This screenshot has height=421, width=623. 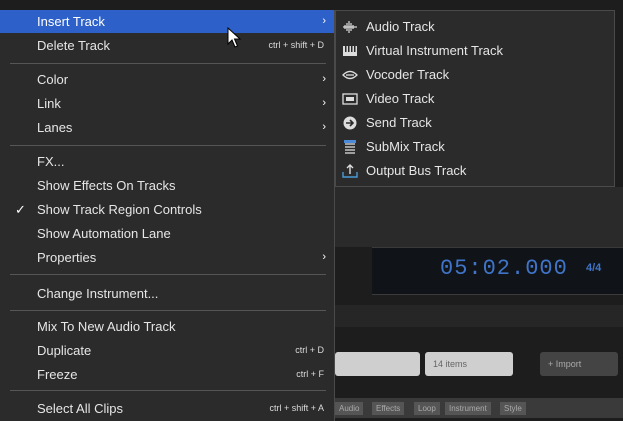 What do you see at coordinates (167, 45) in the screenshot?
I see `menu-item-delete-track: Delete Track ctrl + shift + D` at bounding box center [167, 45].